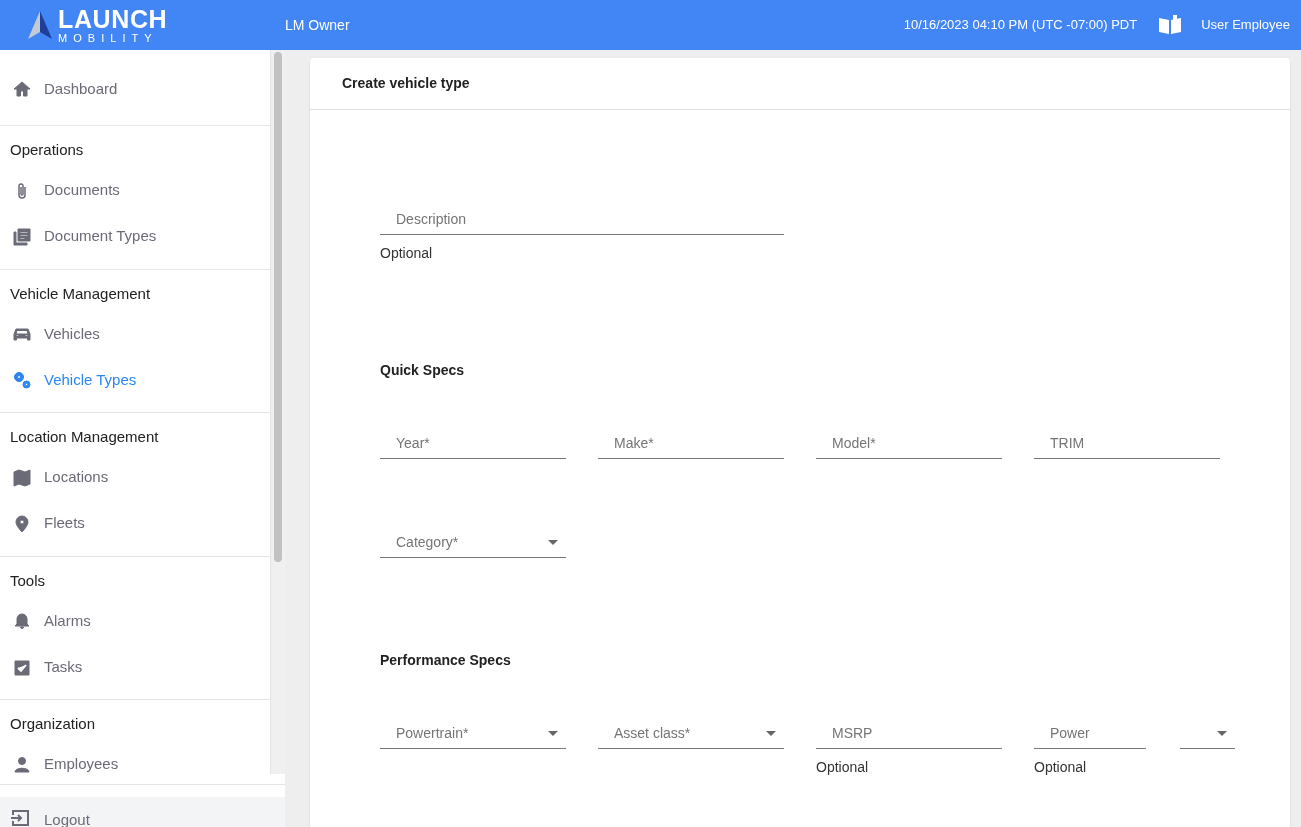 The image size is (1301, 827). Describe the element at coordinates (135, 523) in the screenshot. I see `nav-item: Fleets` at that location.